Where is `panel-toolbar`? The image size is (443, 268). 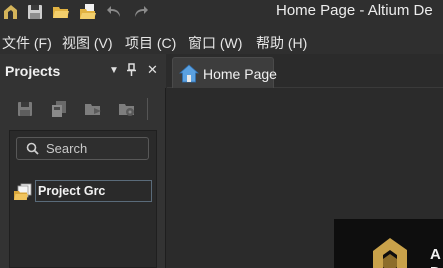
panel-toolbar is located at coordinates (83, 107).